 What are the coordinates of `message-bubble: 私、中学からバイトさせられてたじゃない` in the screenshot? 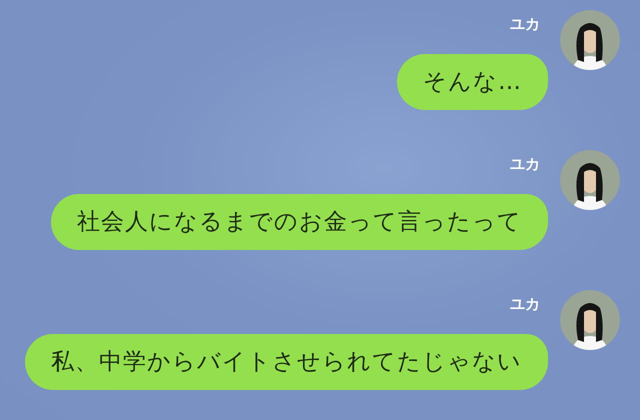 It's located at (286, 362).